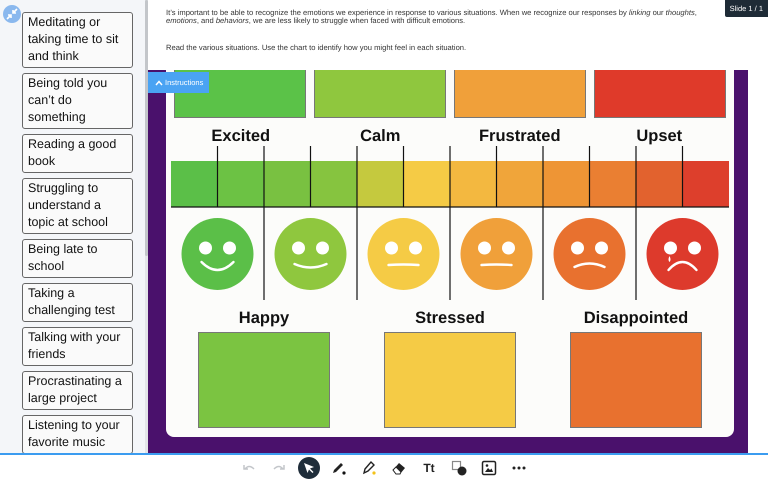  Describe the element at coordinates (77, 206) in the screenshot. I see `situation-card: Struggling to understand a topic at school` at that location.